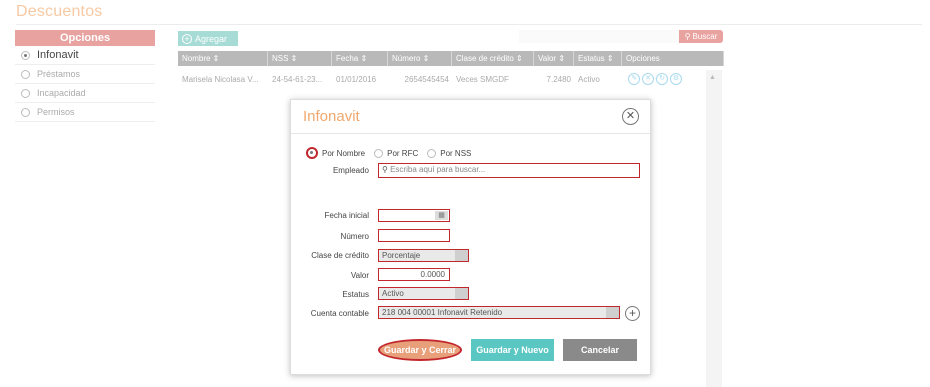 The height and width of the screenshot is (387, 930). What do you see at coordinates (85, 112) in the screenshot?
I see `sidebar-item-permisos: Permisos` at bounding box center [85, 112].